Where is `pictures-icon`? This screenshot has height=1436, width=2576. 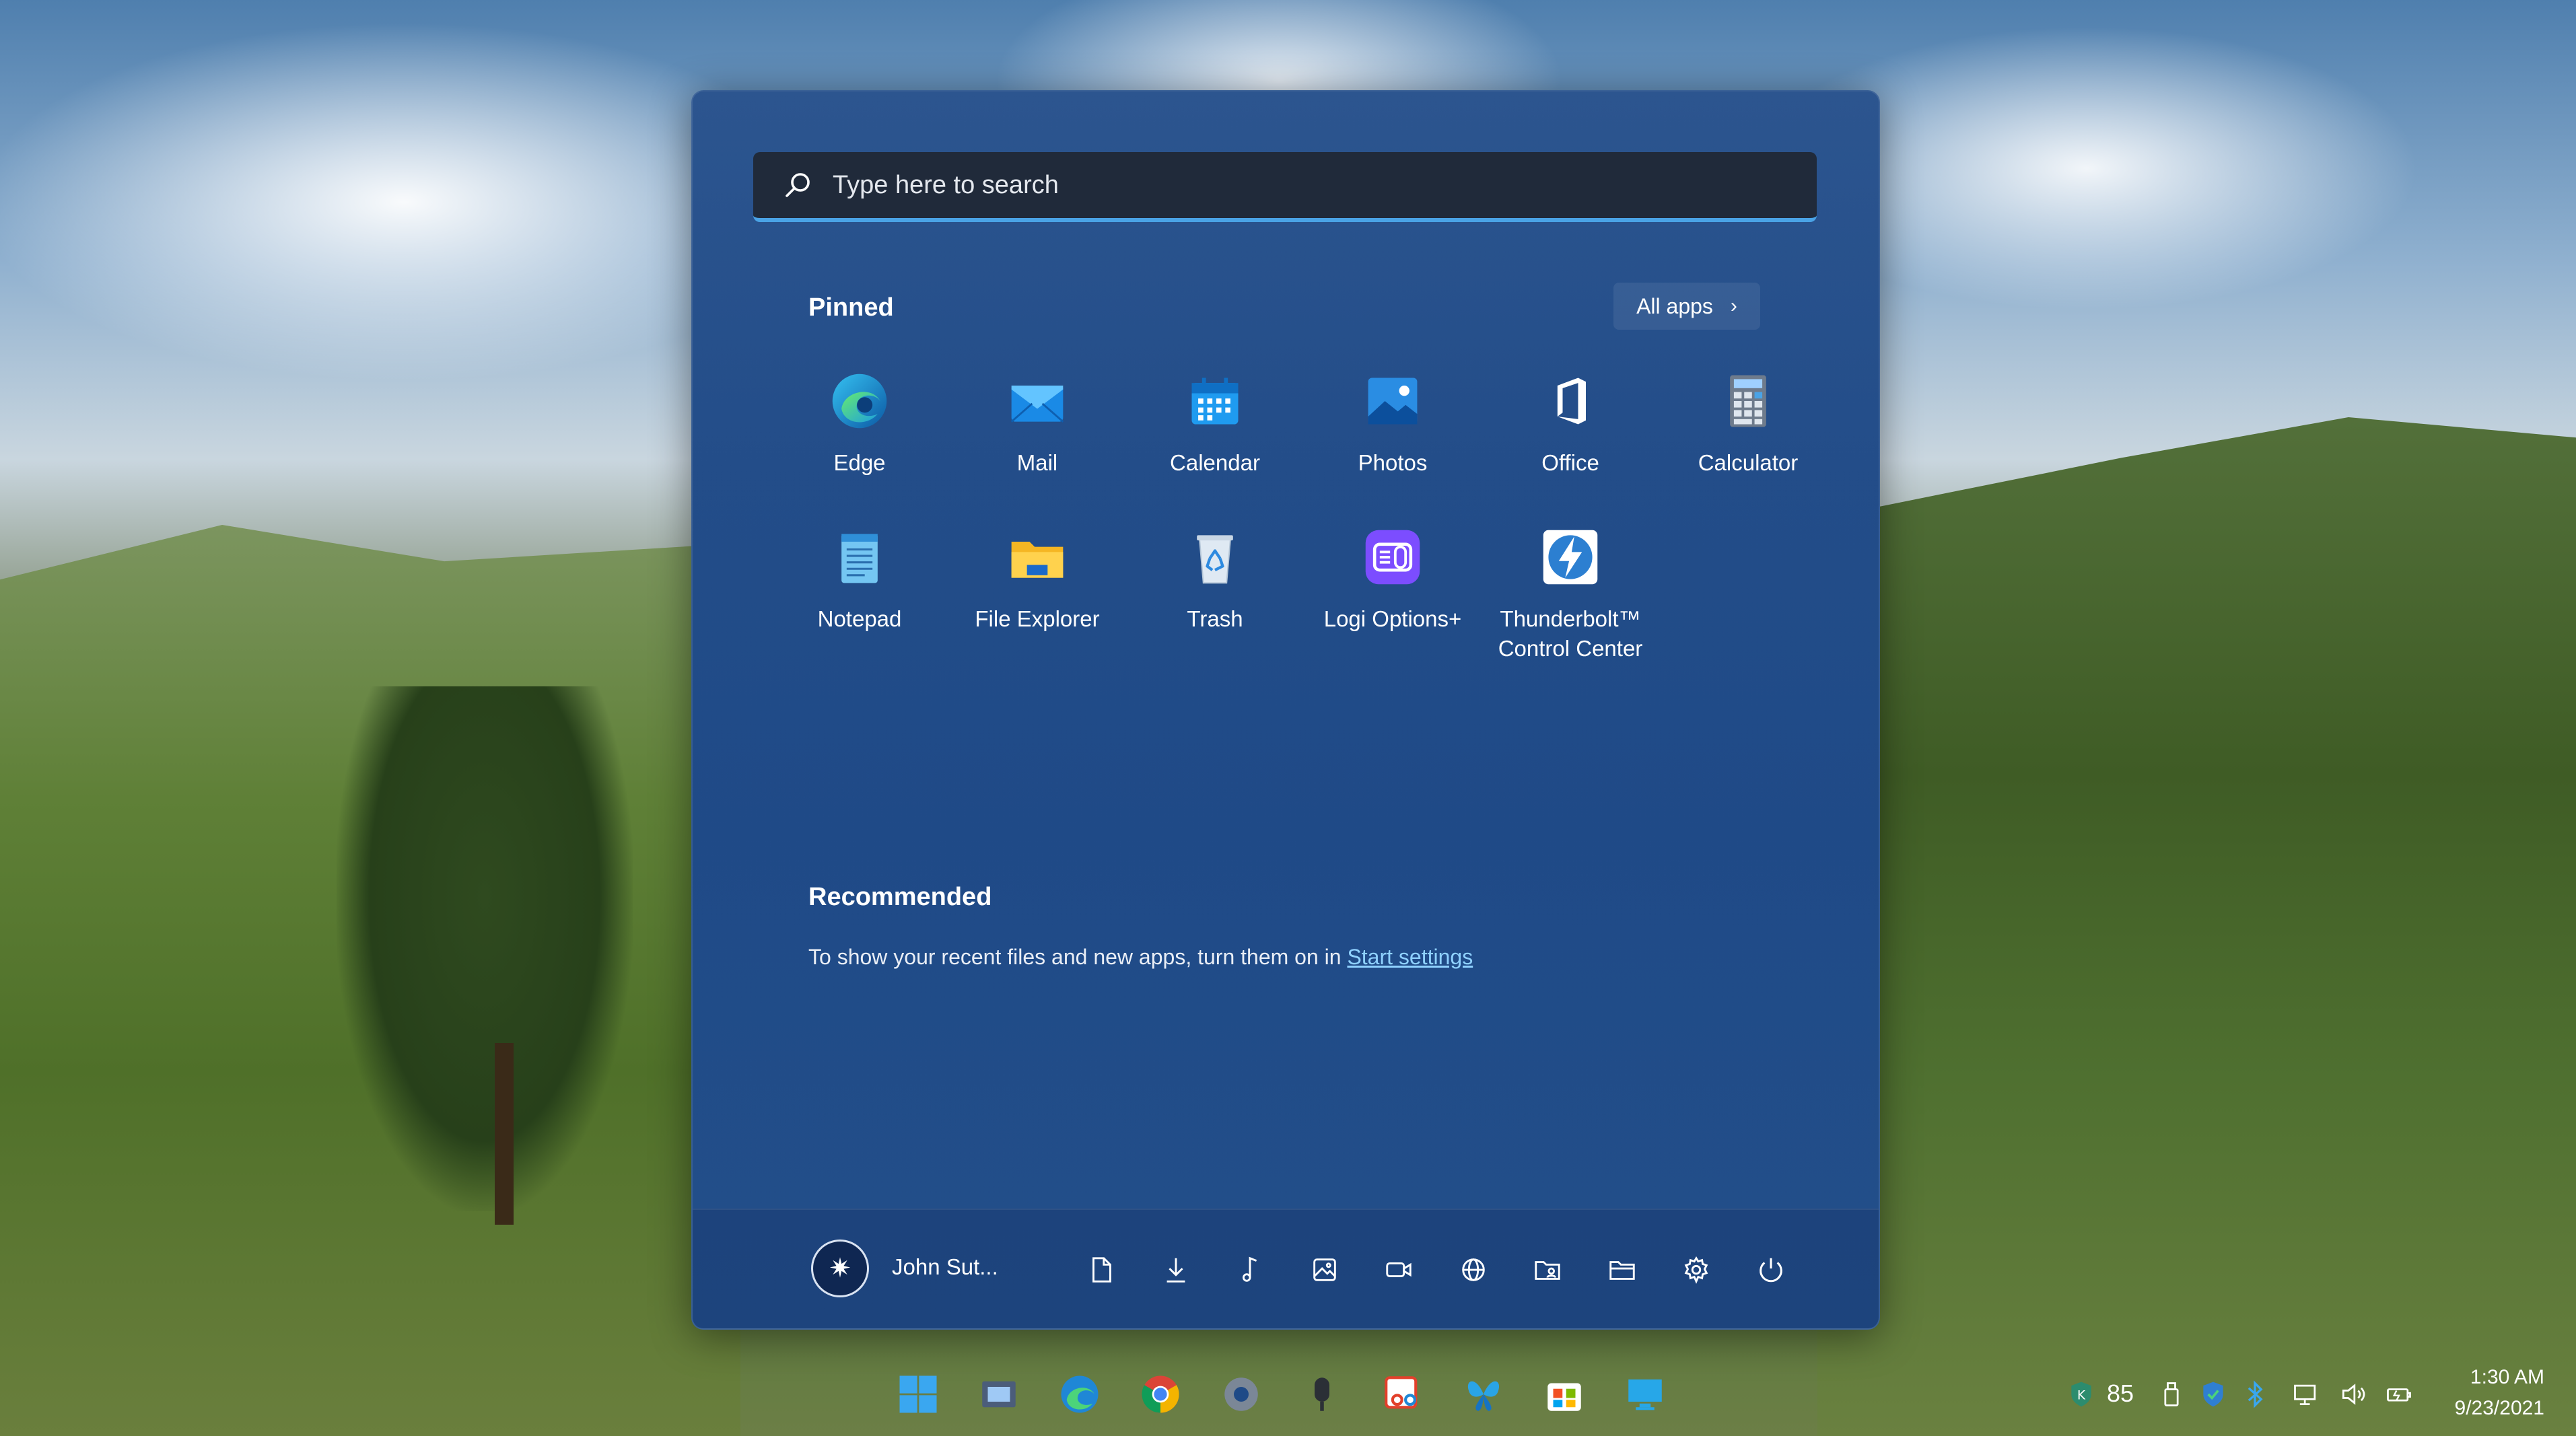
pictures-icon is located at coordinates (1324, 1269).